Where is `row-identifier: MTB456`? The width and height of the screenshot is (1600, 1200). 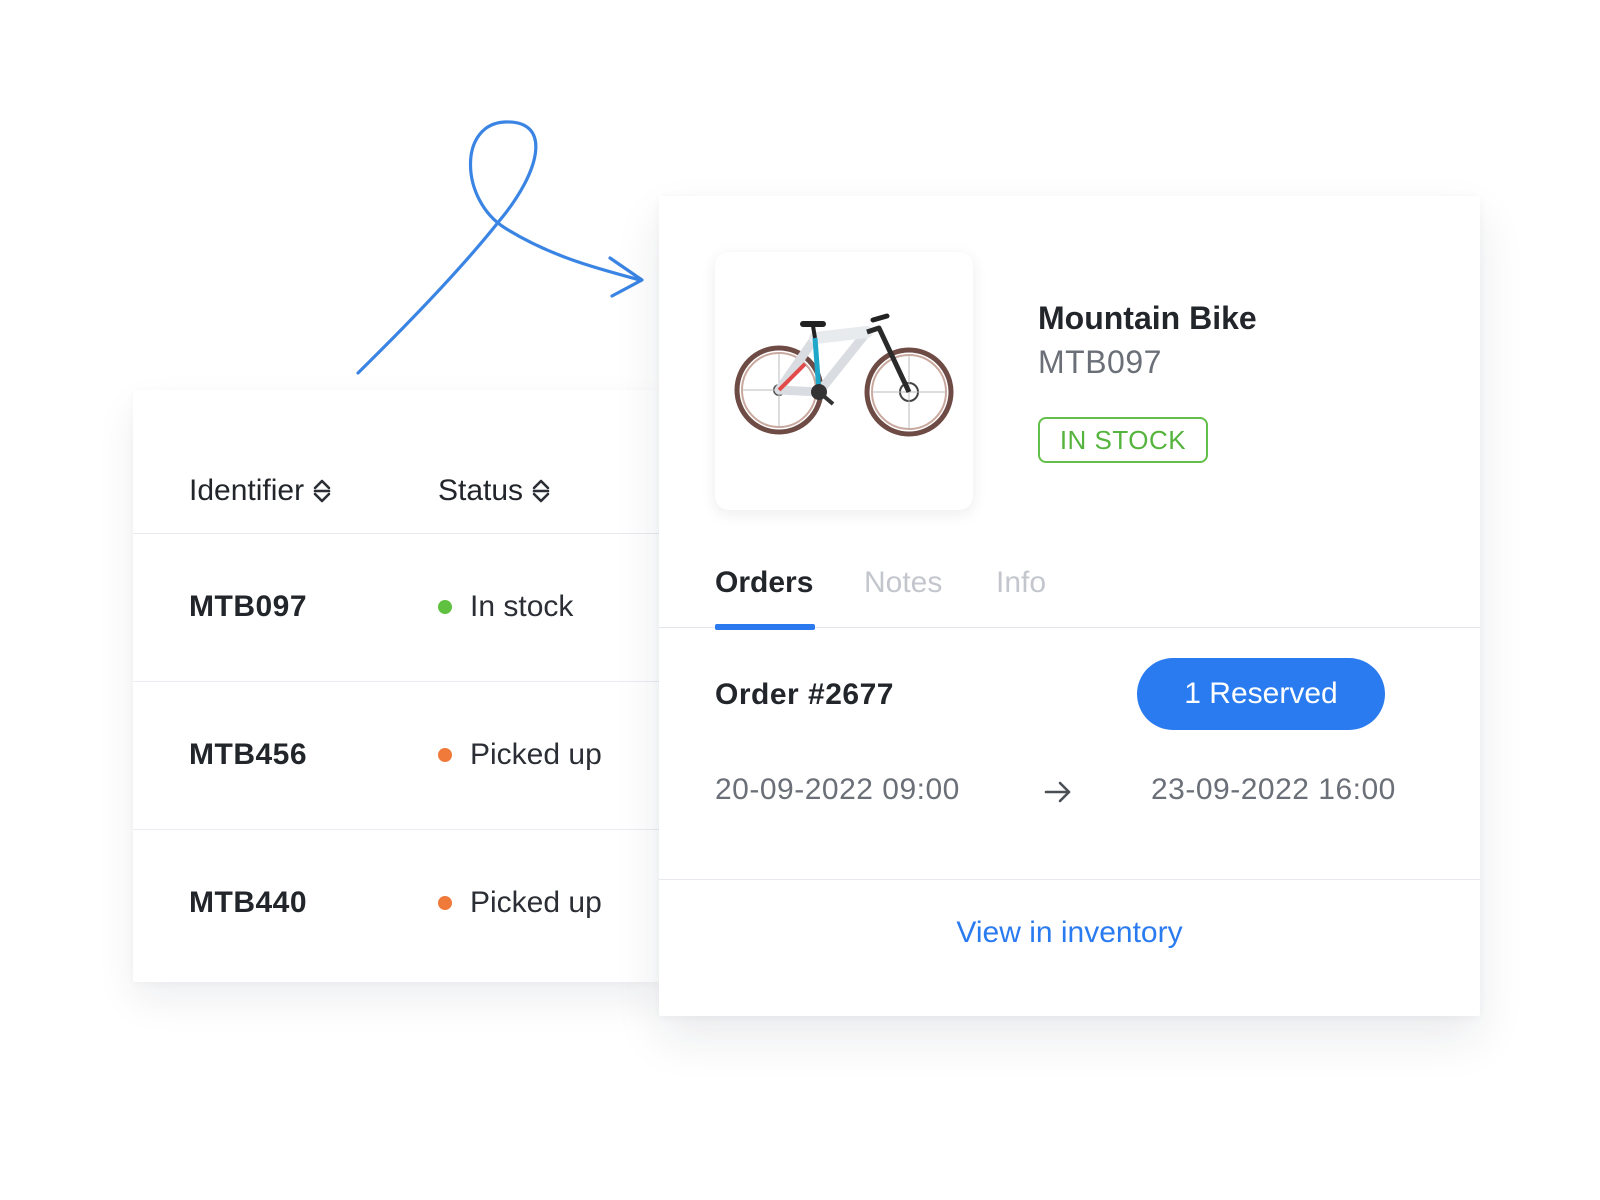 row-identifier: MTB456 is located at coordinates (248, 754).